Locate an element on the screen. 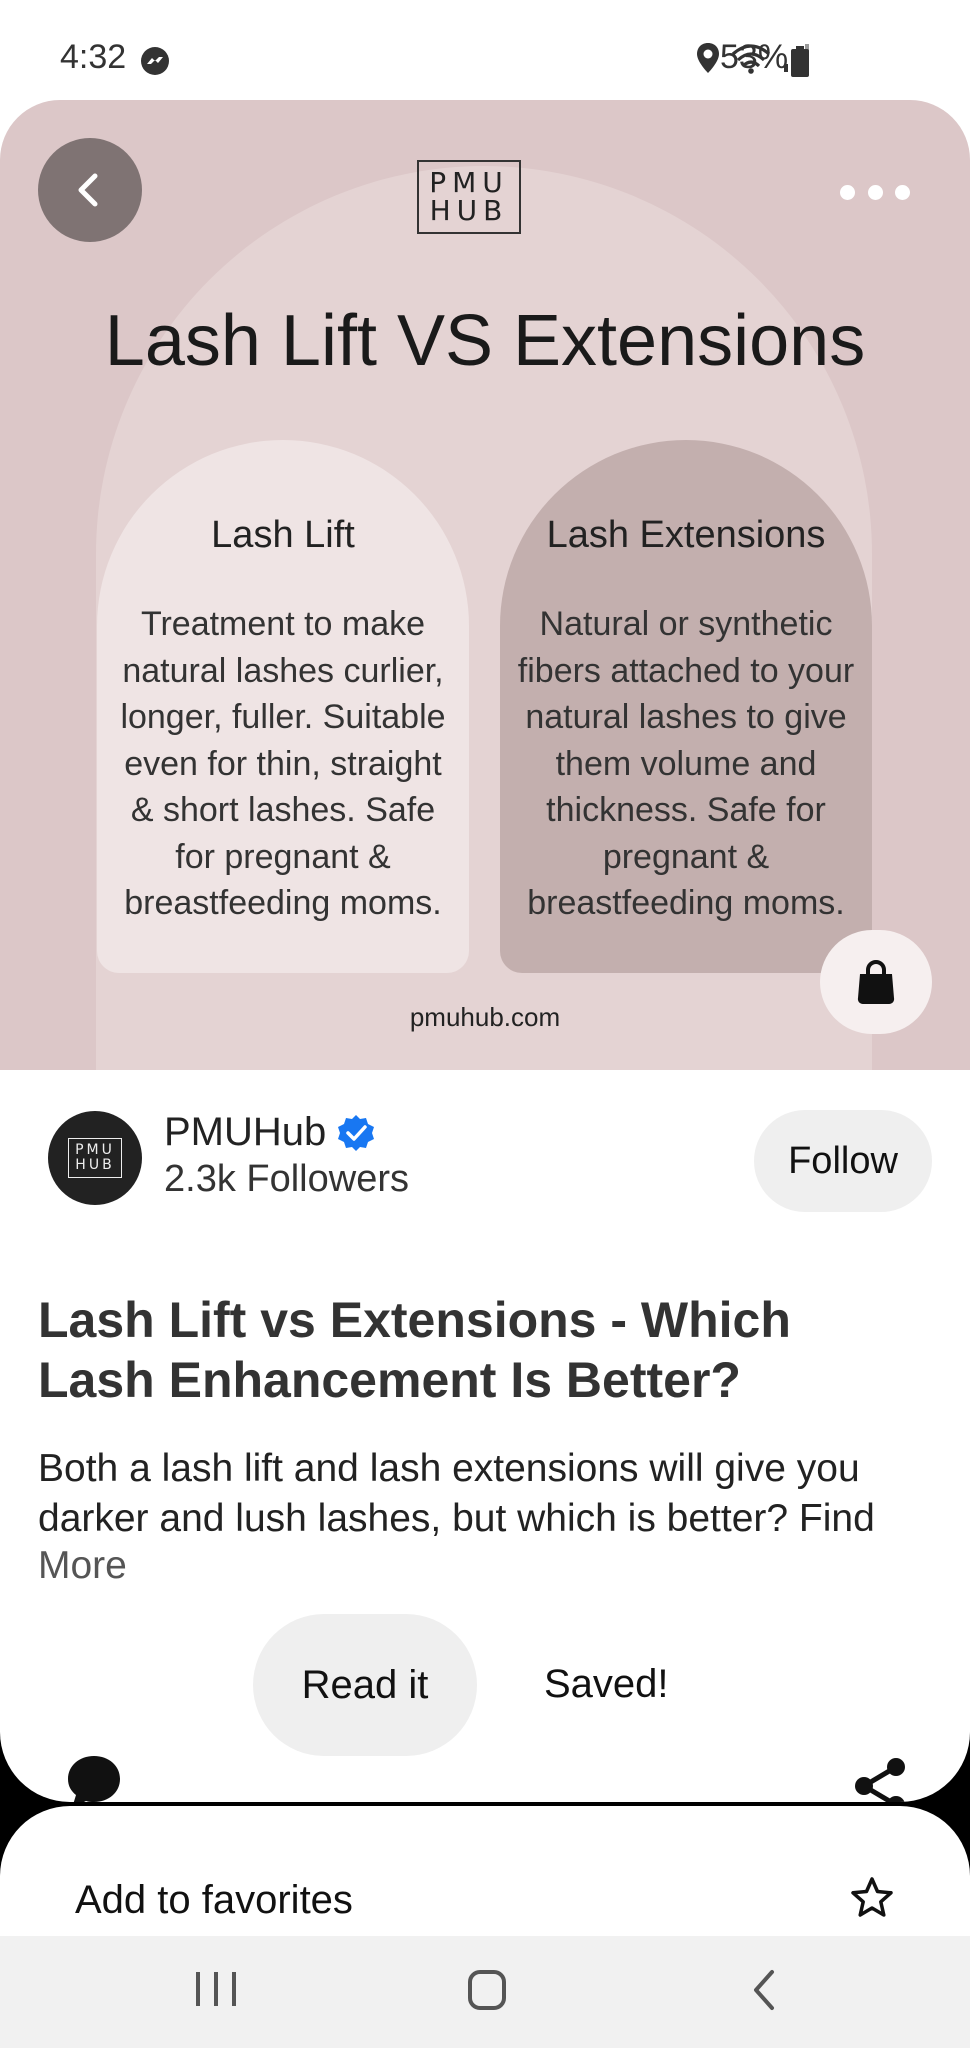  system-nav-bar is located at coordinates (485, 1992).